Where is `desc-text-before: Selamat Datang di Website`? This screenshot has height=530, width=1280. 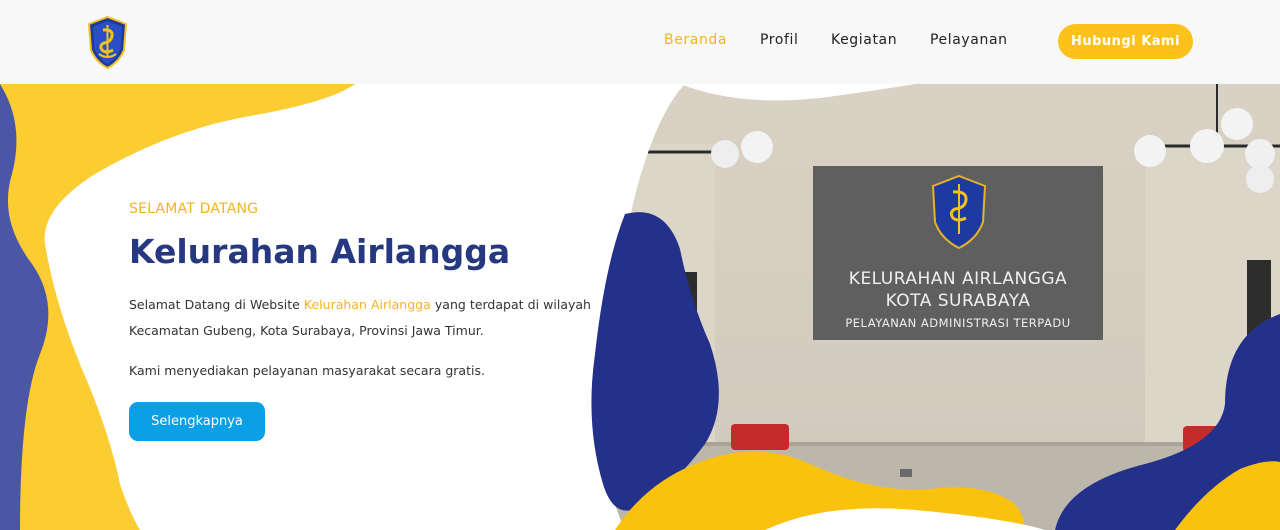 desc-text-before: Selamat Datang di Website is located at coordinates (216, 304).